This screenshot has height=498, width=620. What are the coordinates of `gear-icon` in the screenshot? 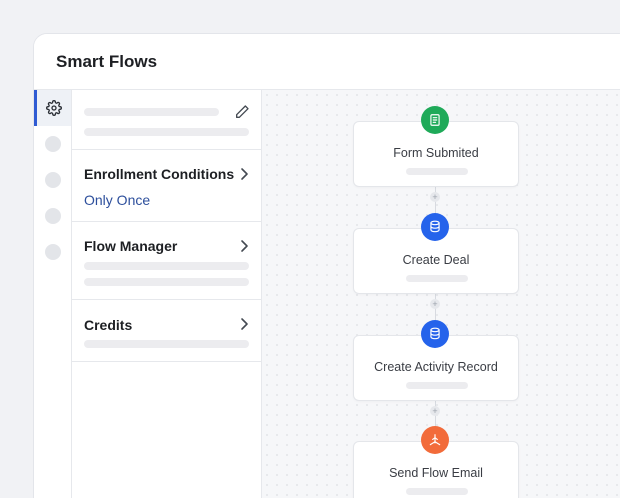 It's located at (54, 108).